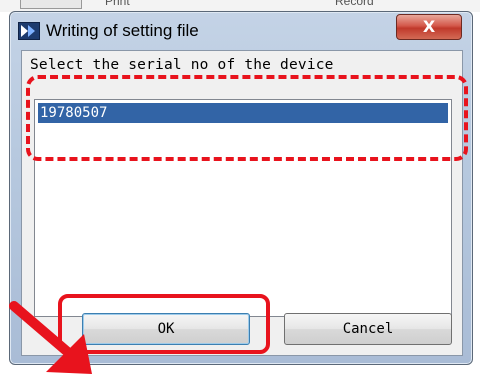 This screenshot has width=480, height=378. I want to click on title-bar: Writing of setting file X, so click(241, 30).